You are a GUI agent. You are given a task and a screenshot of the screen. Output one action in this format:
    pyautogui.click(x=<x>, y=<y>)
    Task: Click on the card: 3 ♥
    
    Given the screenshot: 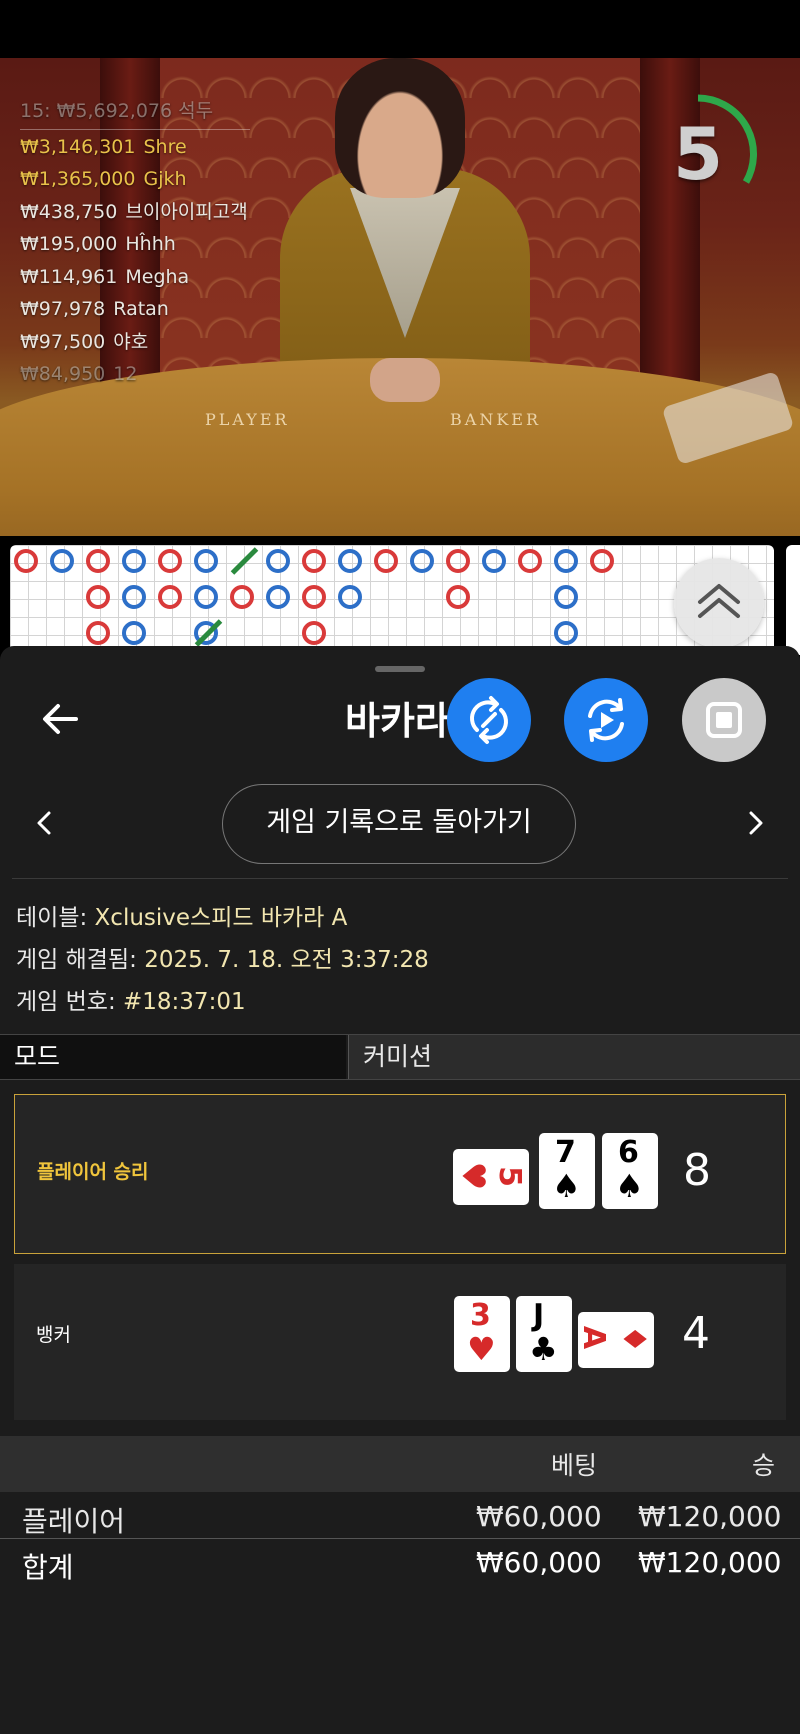 What is the action you would take?
    pyautogui.click(x=482, y=1334)
    